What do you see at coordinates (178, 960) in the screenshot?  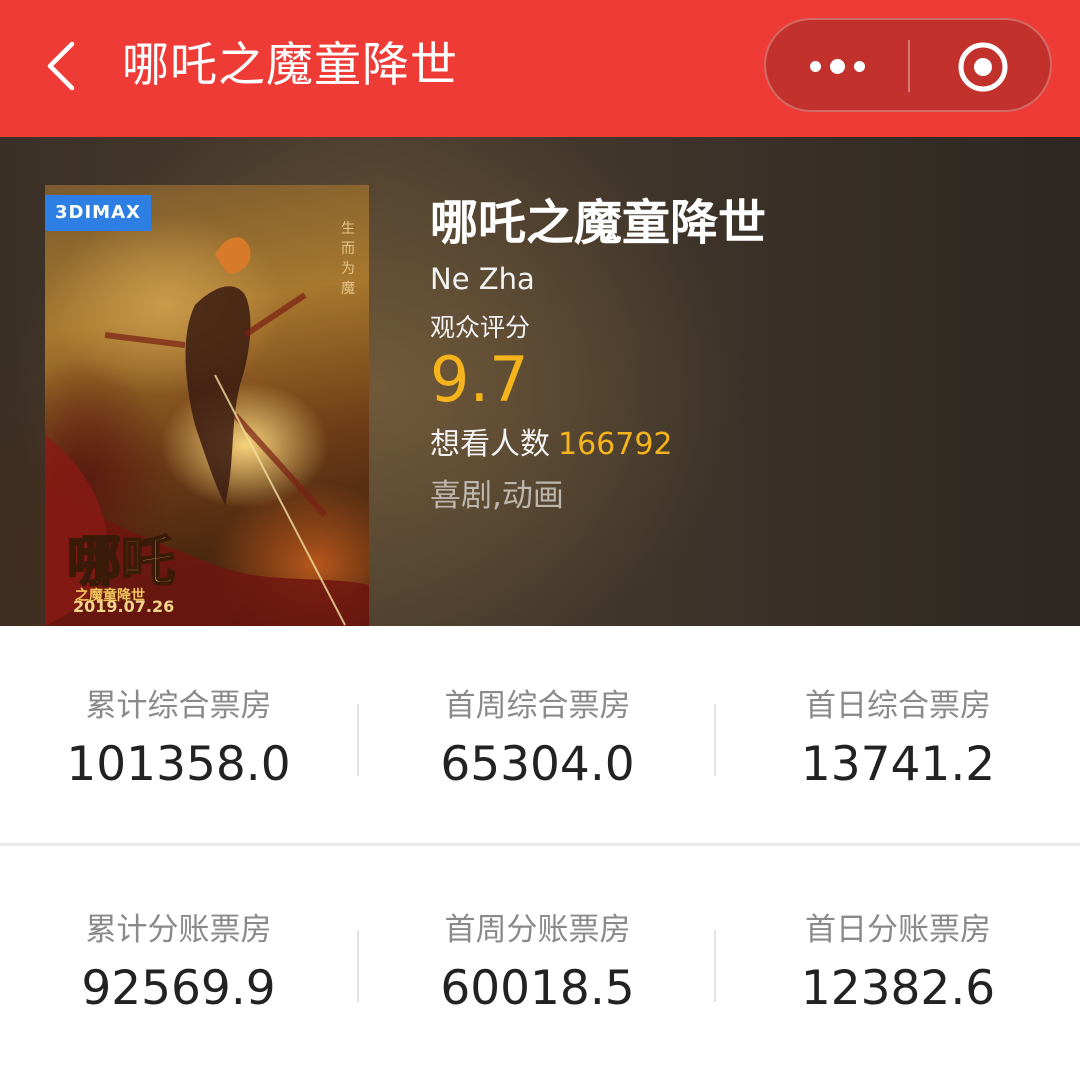 I see `stat-cumulative-split: 累计分账票房 92569.9` at bounding box center [178, 960].